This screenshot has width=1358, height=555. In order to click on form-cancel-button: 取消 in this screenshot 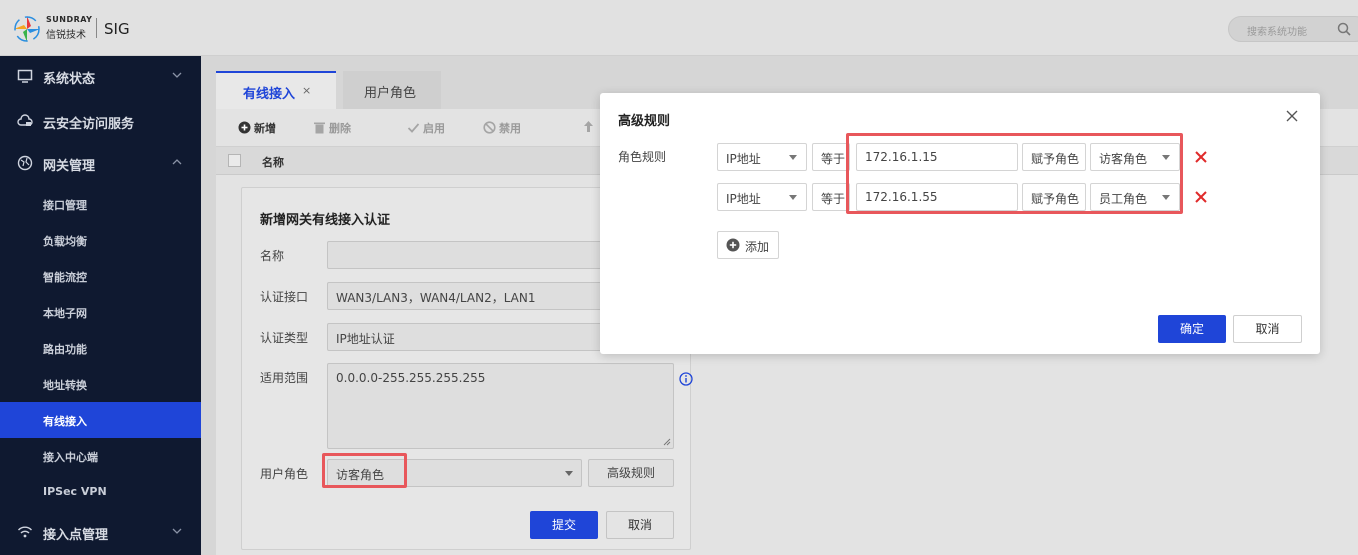, I will do `click(640, 525)`.